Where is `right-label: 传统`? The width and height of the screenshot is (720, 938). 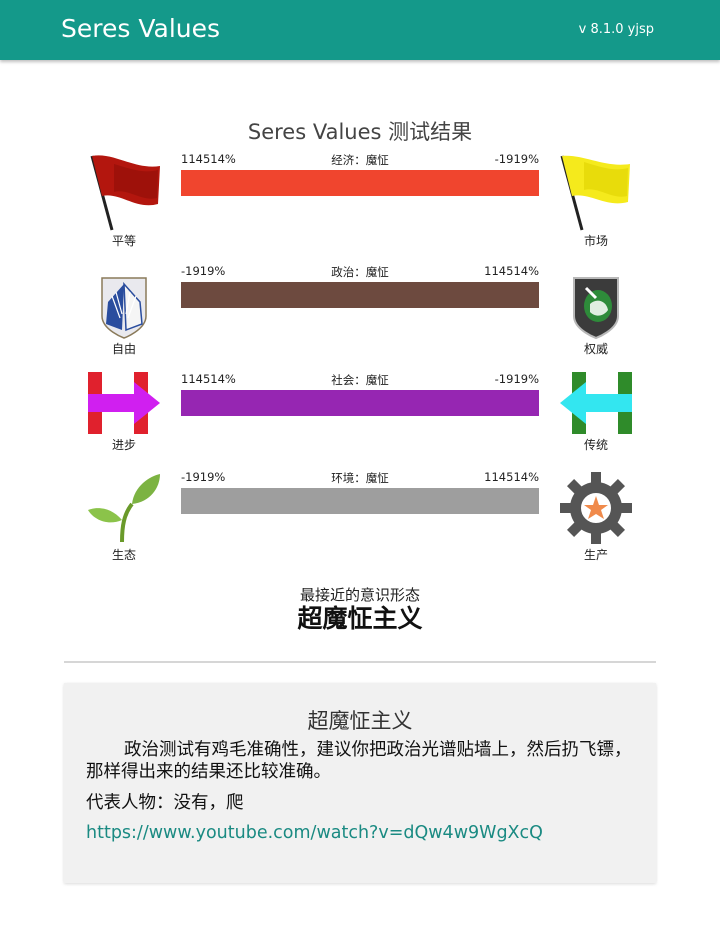
right-label: 传统 is located at coordinates (595, 445).